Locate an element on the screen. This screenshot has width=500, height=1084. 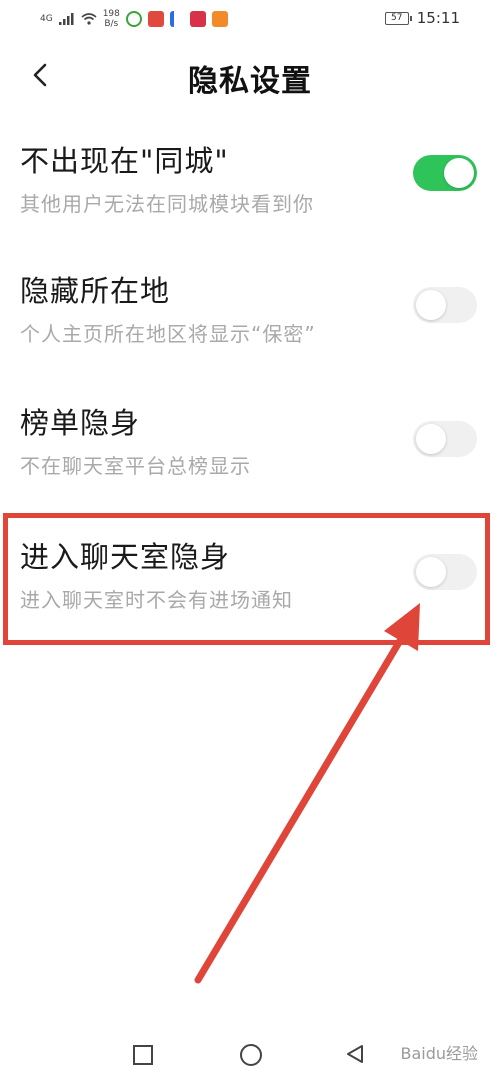
battery-icon: 57 is located at coordinates (398, 18).